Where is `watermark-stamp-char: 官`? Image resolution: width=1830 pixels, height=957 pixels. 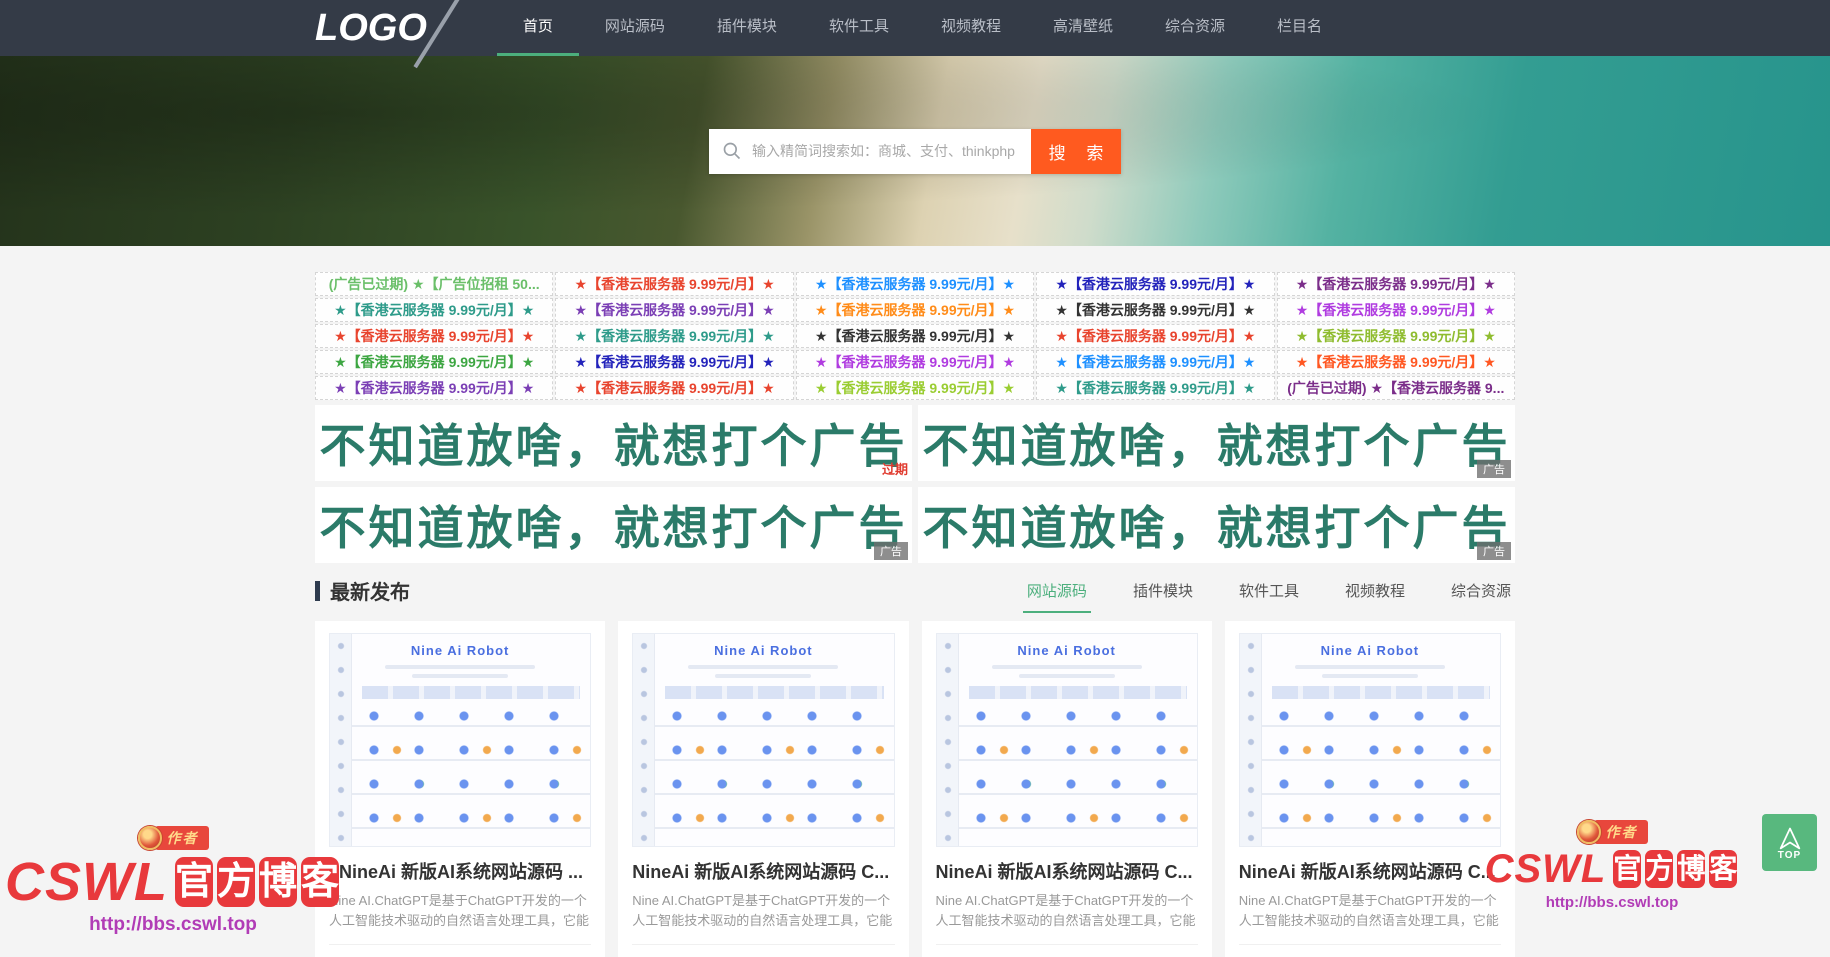 watermark-stamp-char: 官 is located at coordinates (1627, 869).